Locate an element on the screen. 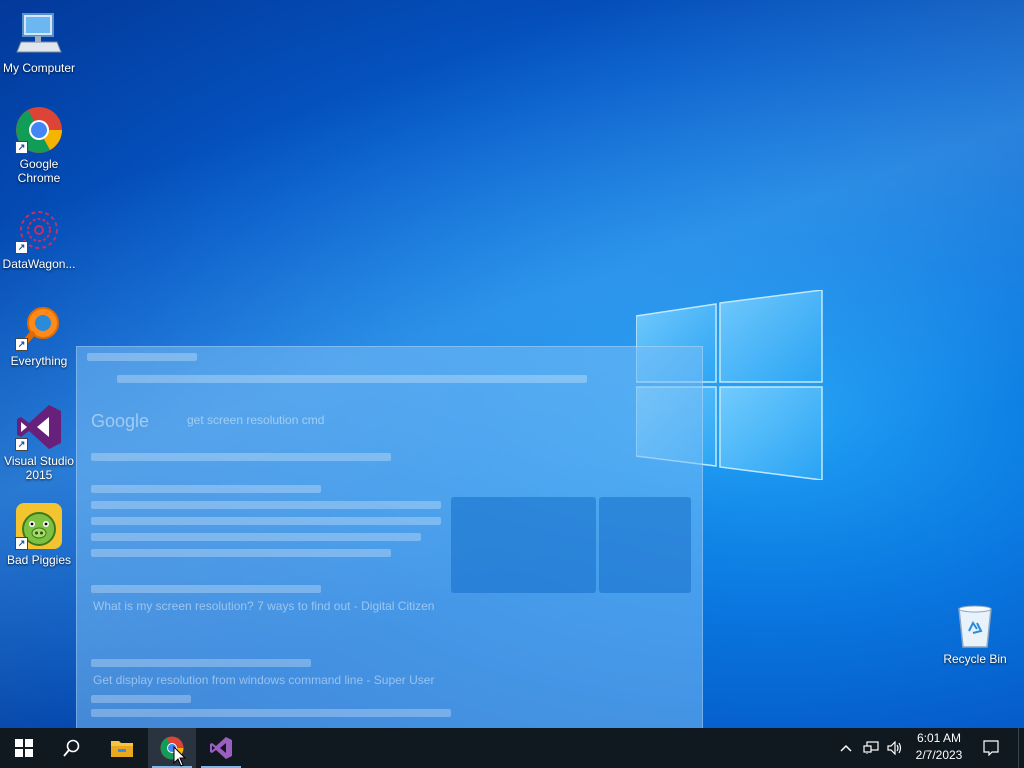 This screenshot has height=768, width=1024. datawagon-icon: ↗ is located at coordinates (39, 230).